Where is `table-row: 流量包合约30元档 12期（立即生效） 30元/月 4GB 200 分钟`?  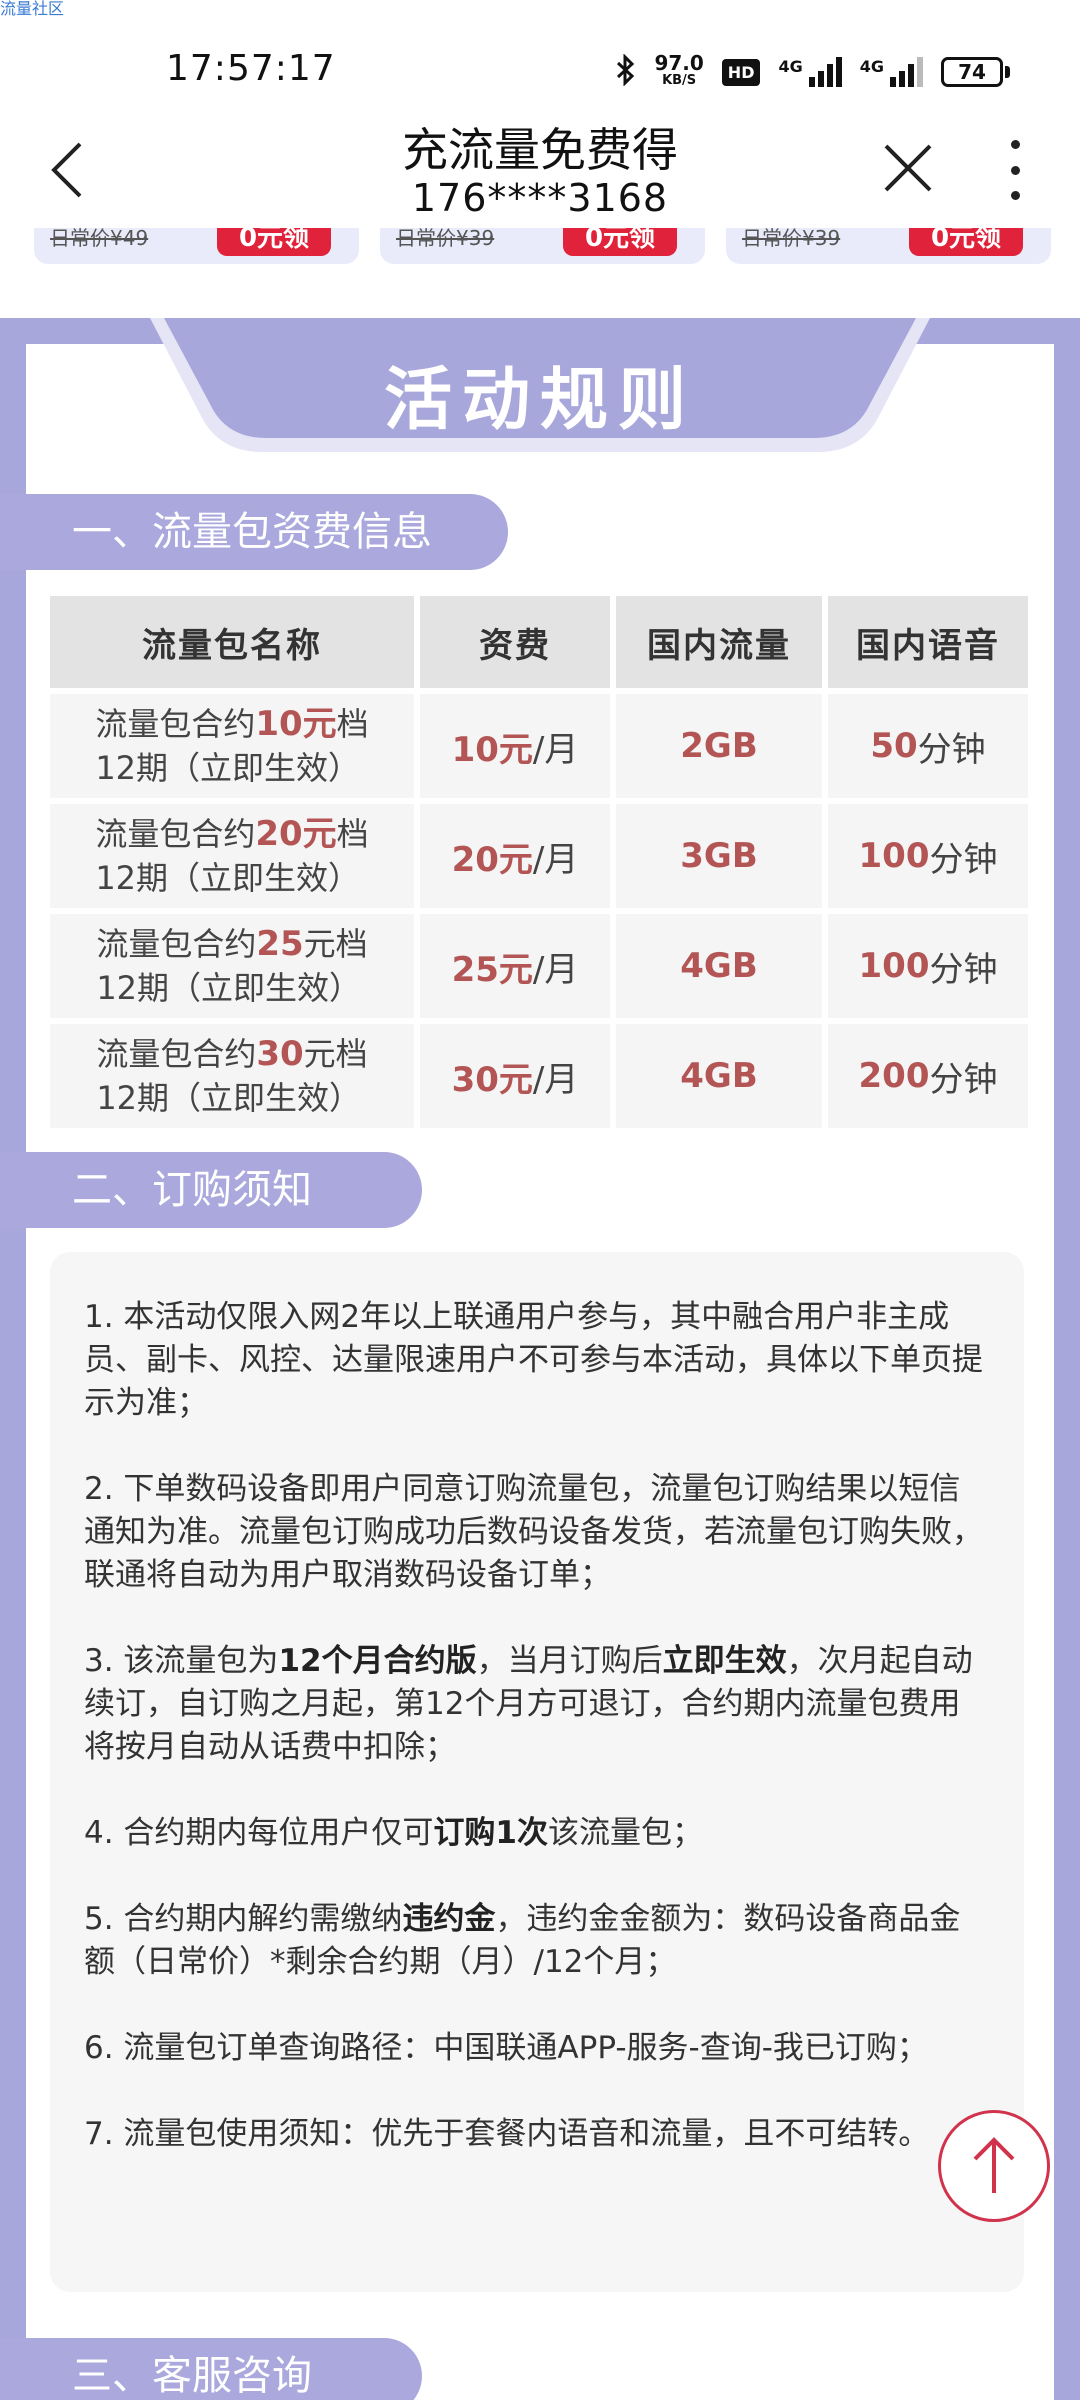 table-row: 流量包合约30元档 12期（立即生效） 30元/月 4GB 200 分钟 is located at coordinates (542, 1076).